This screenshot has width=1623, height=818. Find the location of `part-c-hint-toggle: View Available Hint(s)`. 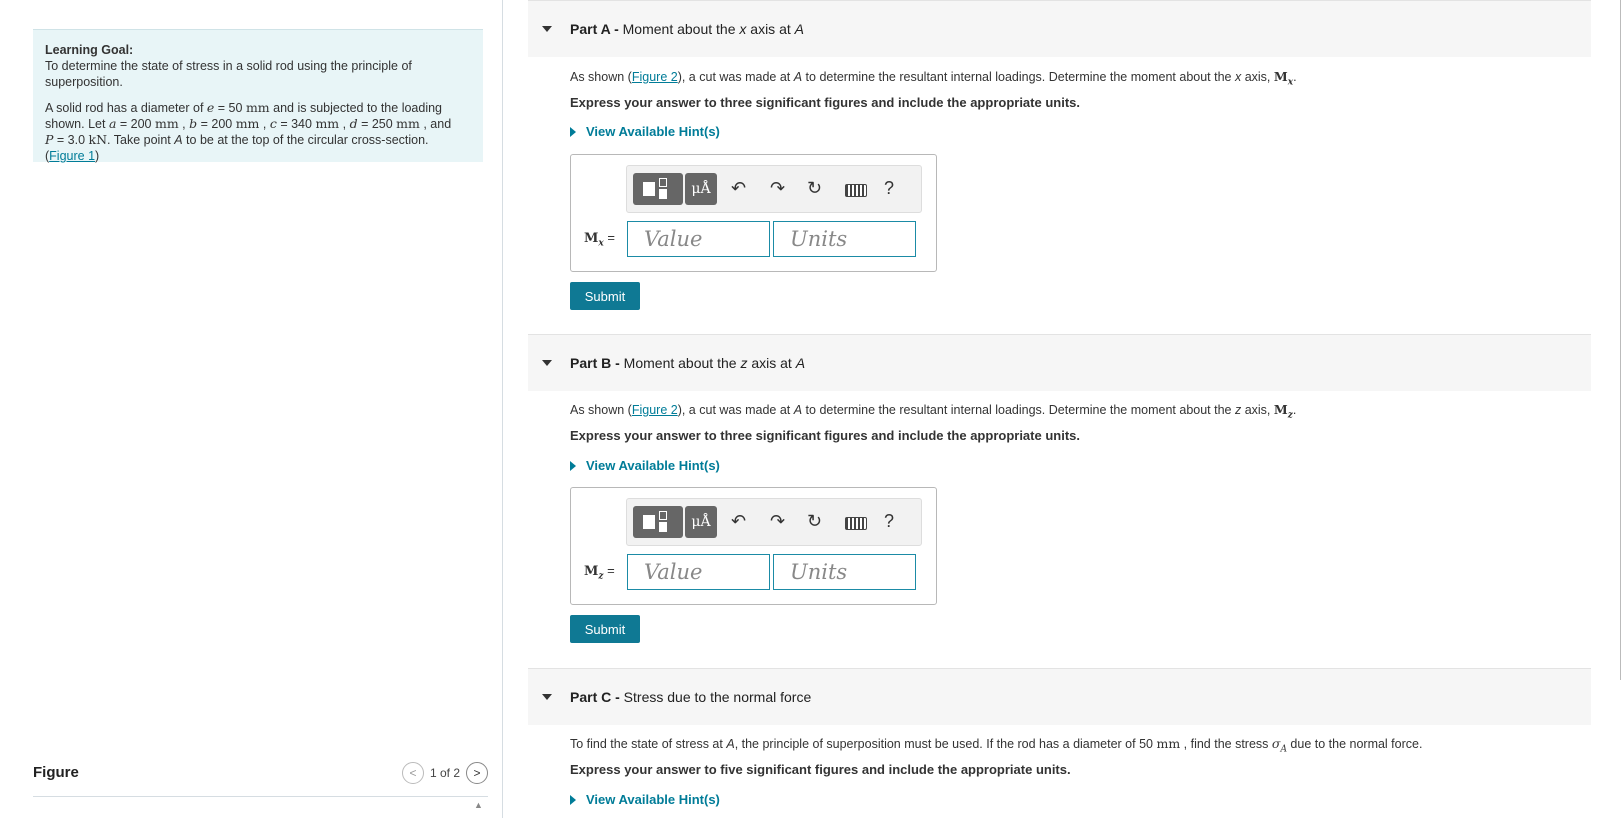

part-c-hint-toggle: View Available Hint(s) is located at coordinates (645, 799).